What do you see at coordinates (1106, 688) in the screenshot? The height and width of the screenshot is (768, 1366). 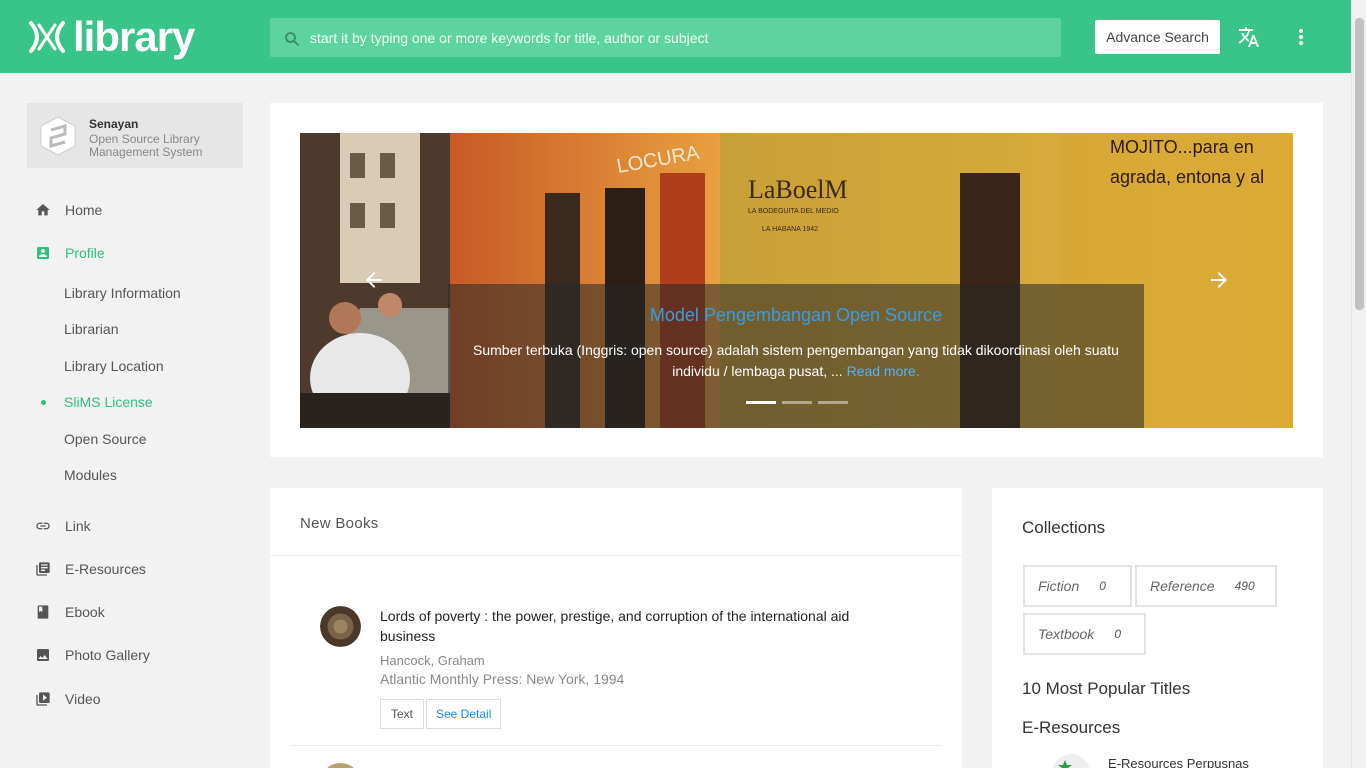 I see `popular-titles-heading: 10 Most Popular Titles` at bounding box center [1106, 688].